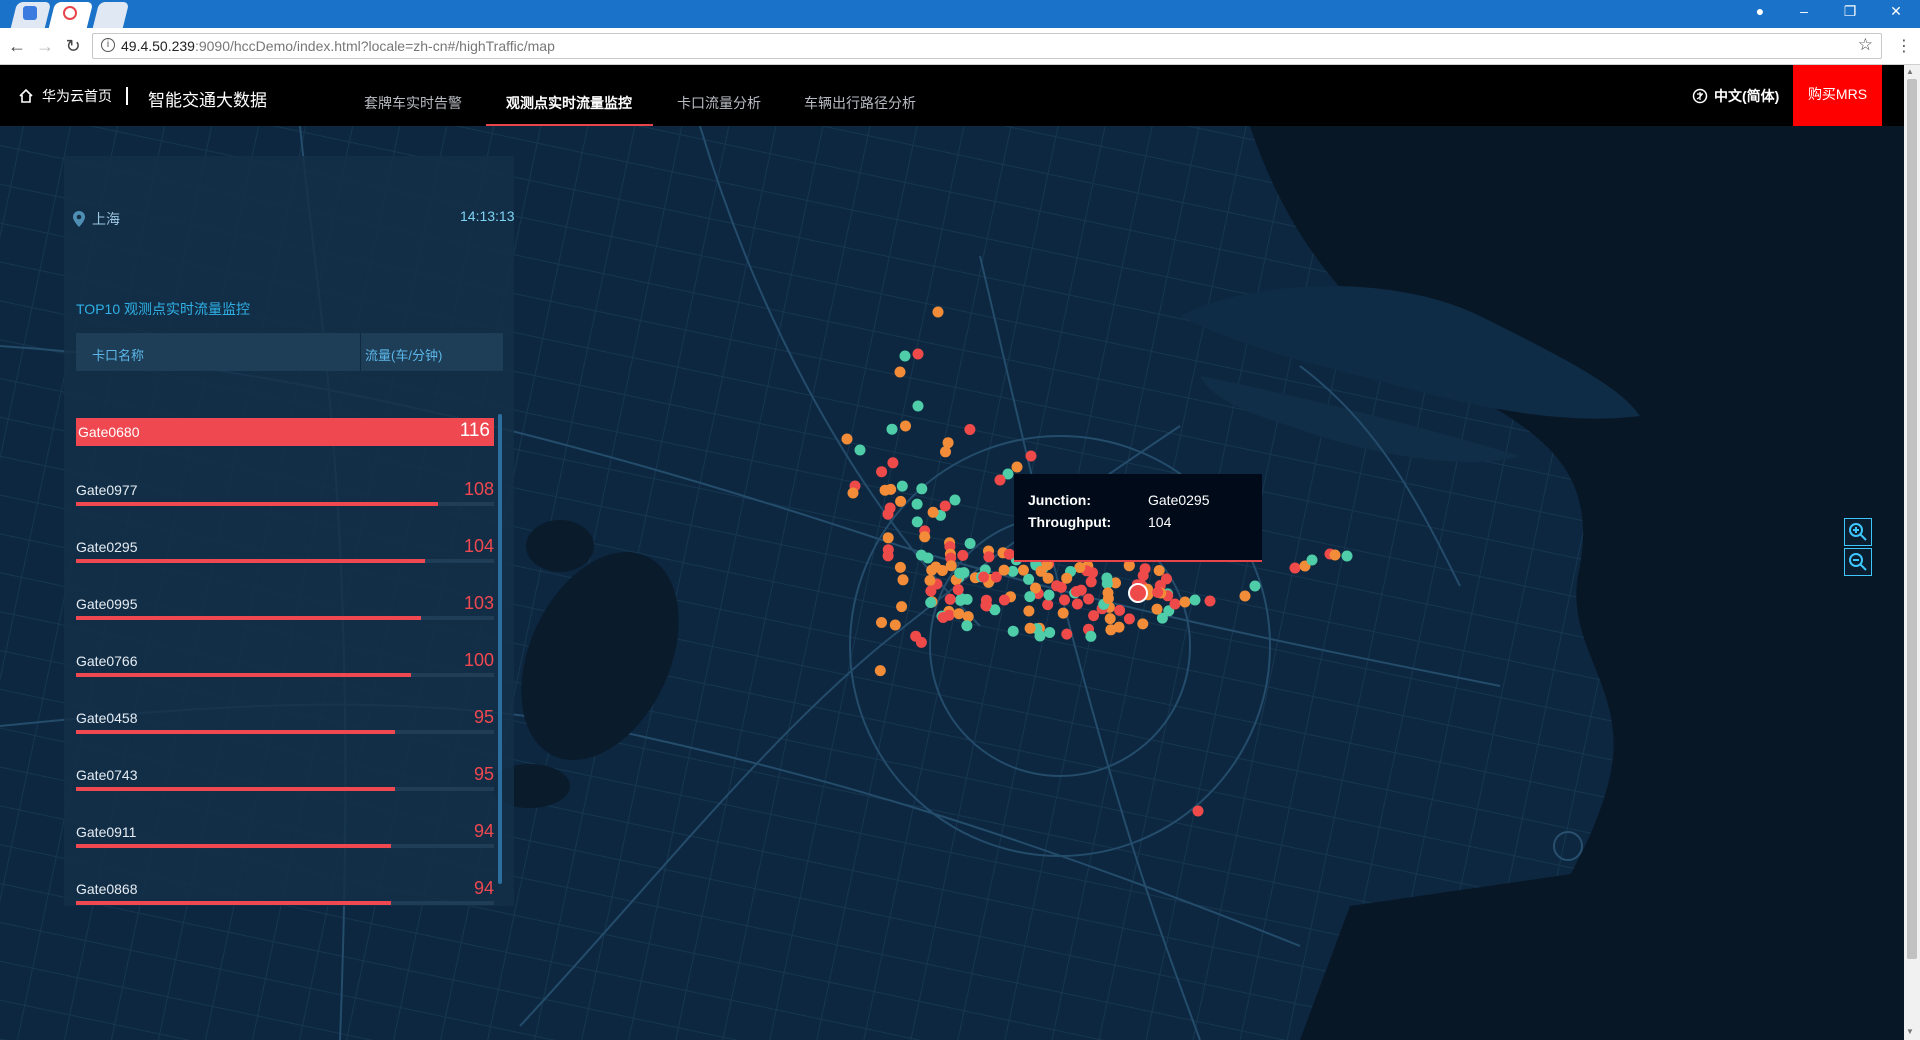 Image resolution: width=1920 pixels, height=1040 pixels. Describe the element at coordinates (1858, 532) in the screenshot. I see `zoom-in-button` at that location.